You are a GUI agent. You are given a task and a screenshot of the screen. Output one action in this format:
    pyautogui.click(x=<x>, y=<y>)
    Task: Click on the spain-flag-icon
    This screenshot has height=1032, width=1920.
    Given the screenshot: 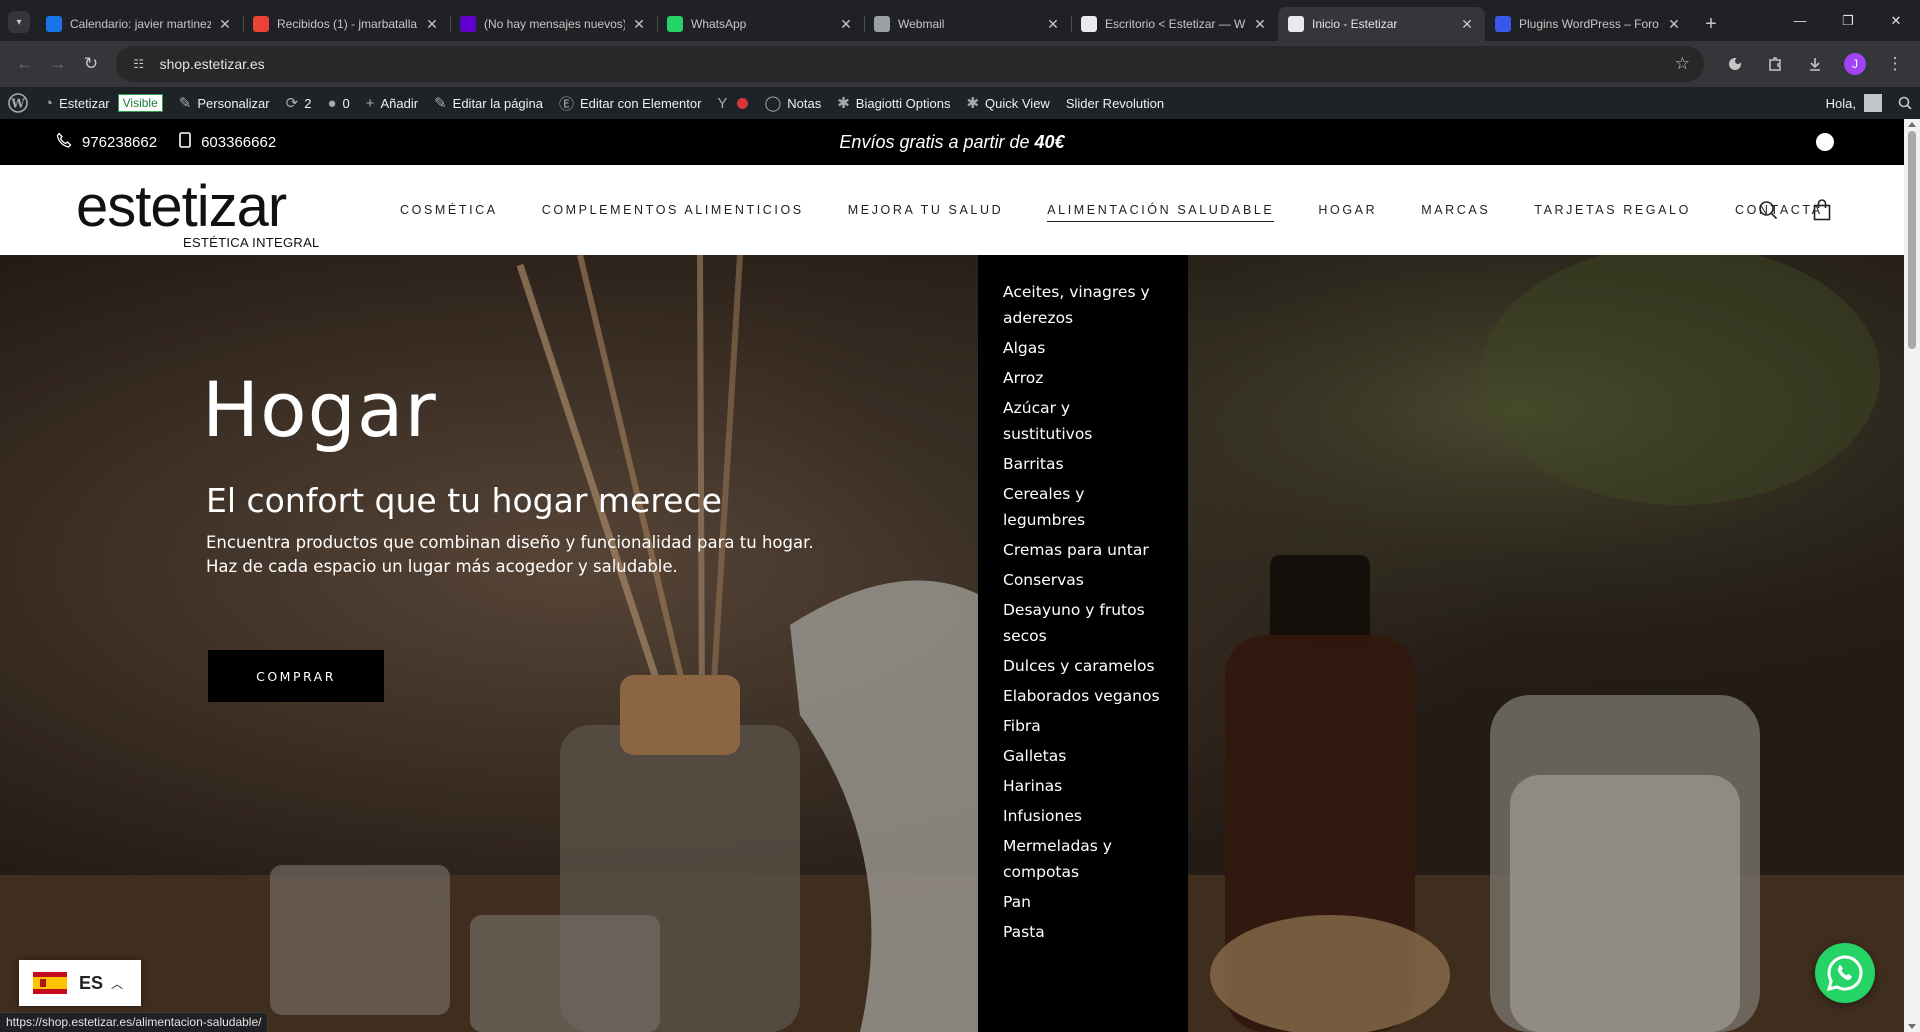 What is the action you would take?
    pyautogui.click(x=50, y=983)
    